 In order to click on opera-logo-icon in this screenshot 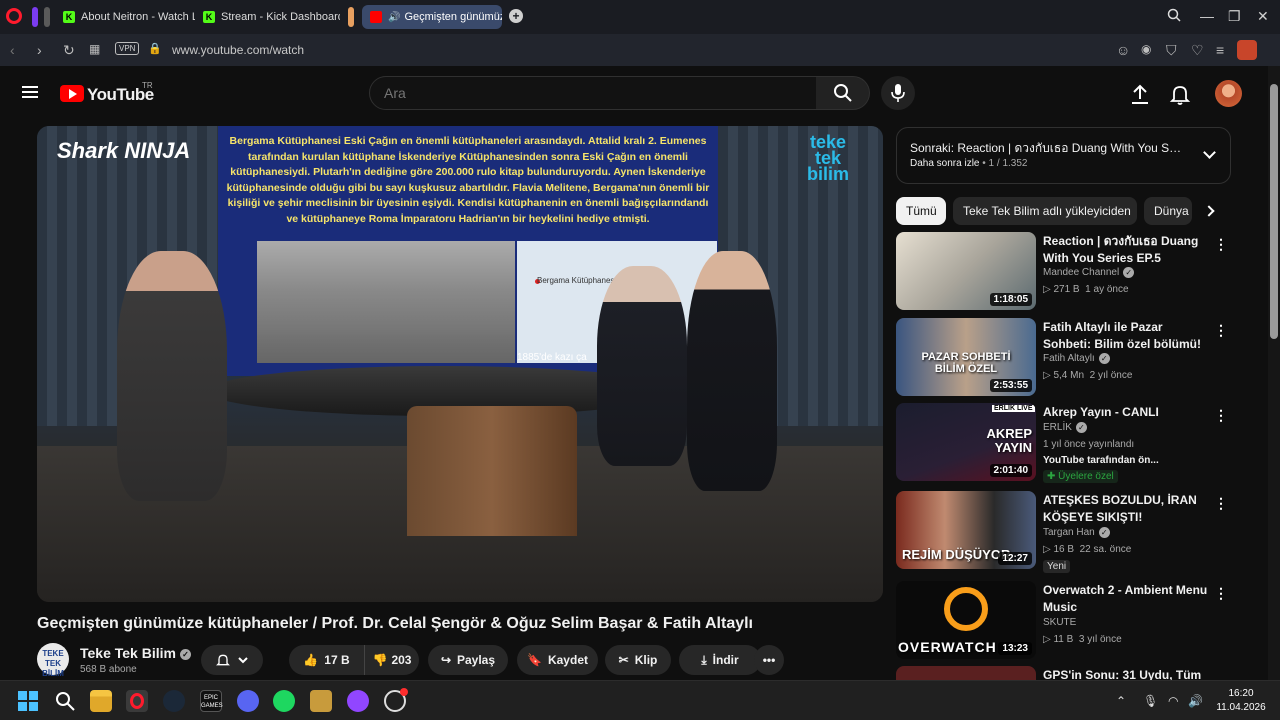, I will do `click(14, 16)`.